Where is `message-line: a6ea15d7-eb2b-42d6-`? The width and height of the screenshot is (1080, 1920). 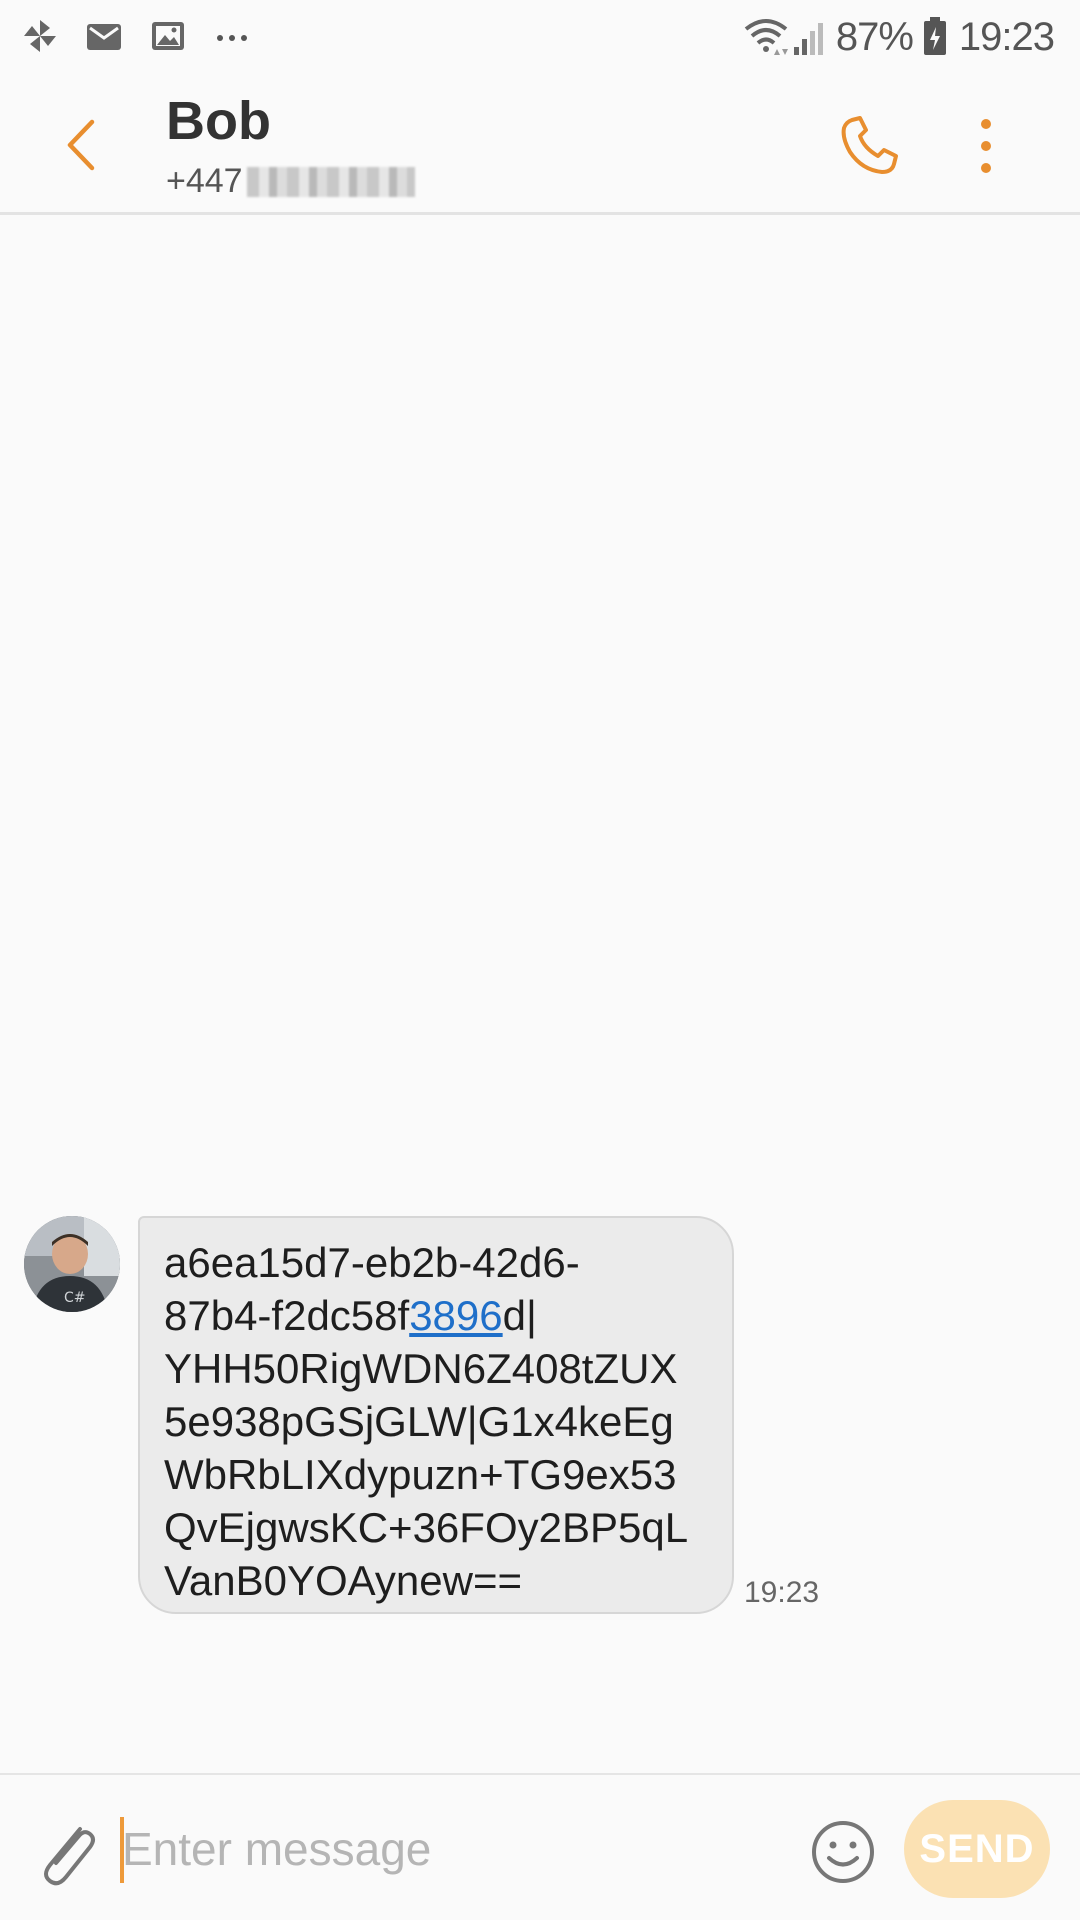
message-line: a6ea15d7-eb2b-42d6- is located at coordinates (372, 1262).